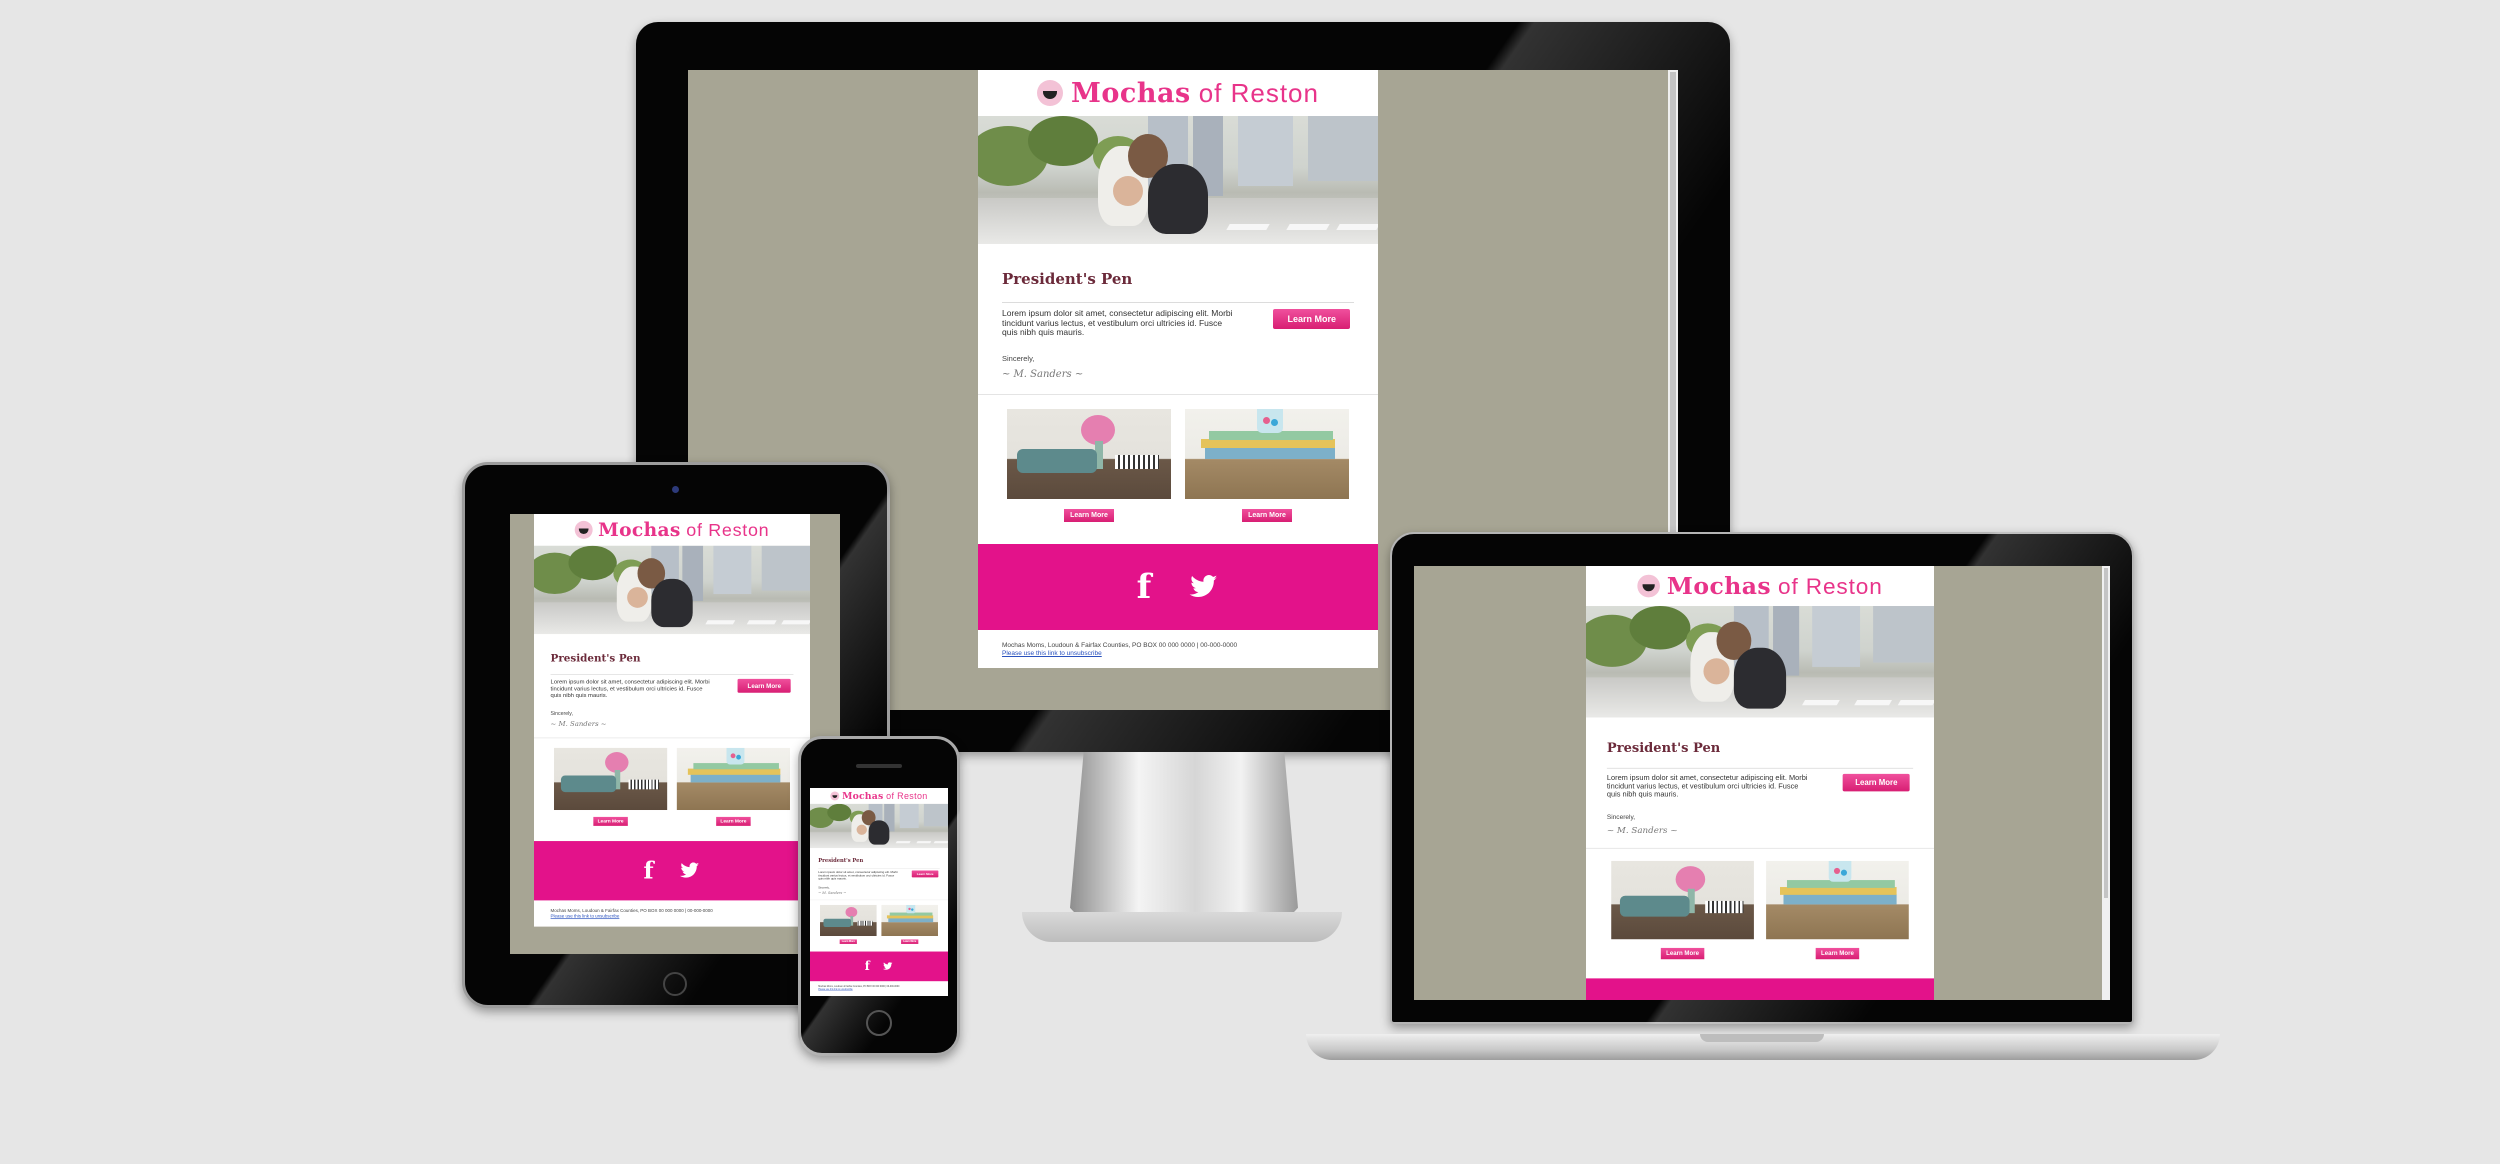 The width and height of the screenshot is (2500, 1164). Describe the element at coordinates (1762, 1038) in the screenshot. I see `laptop-notch` at that location.